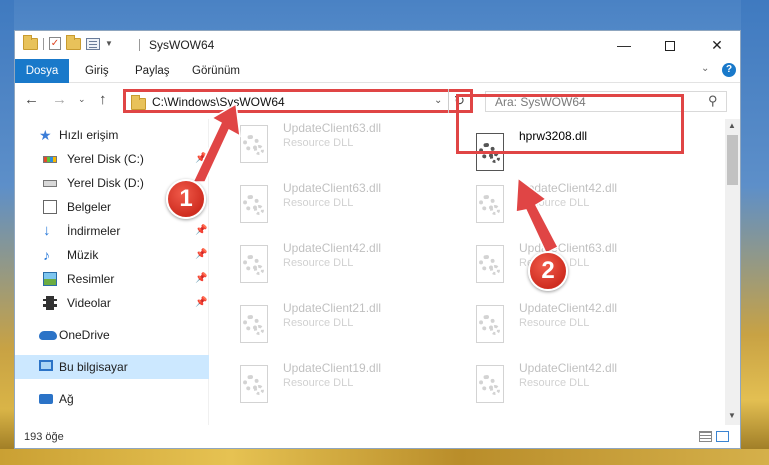  I want to click on callout-2-arrow, so click(537, 215).